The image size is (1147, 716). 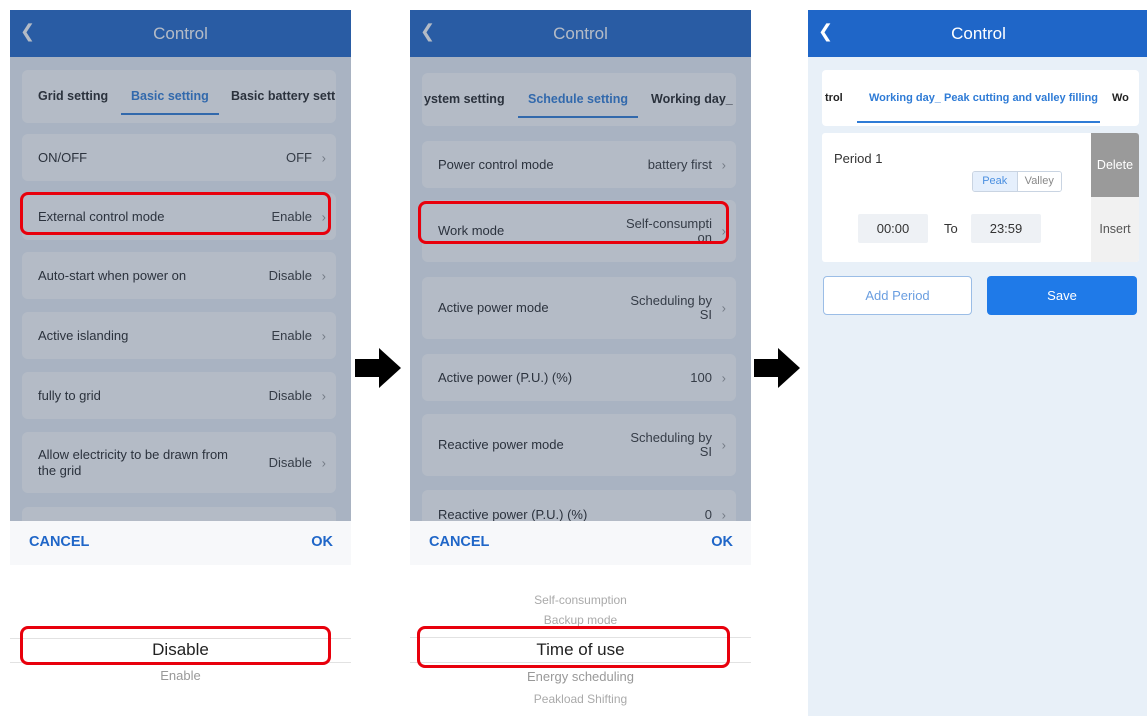 What do you see at coordinates (580, 600) in the screenshot?
I see `picker-option: Self-consumption` at bounding box center [580, 600].